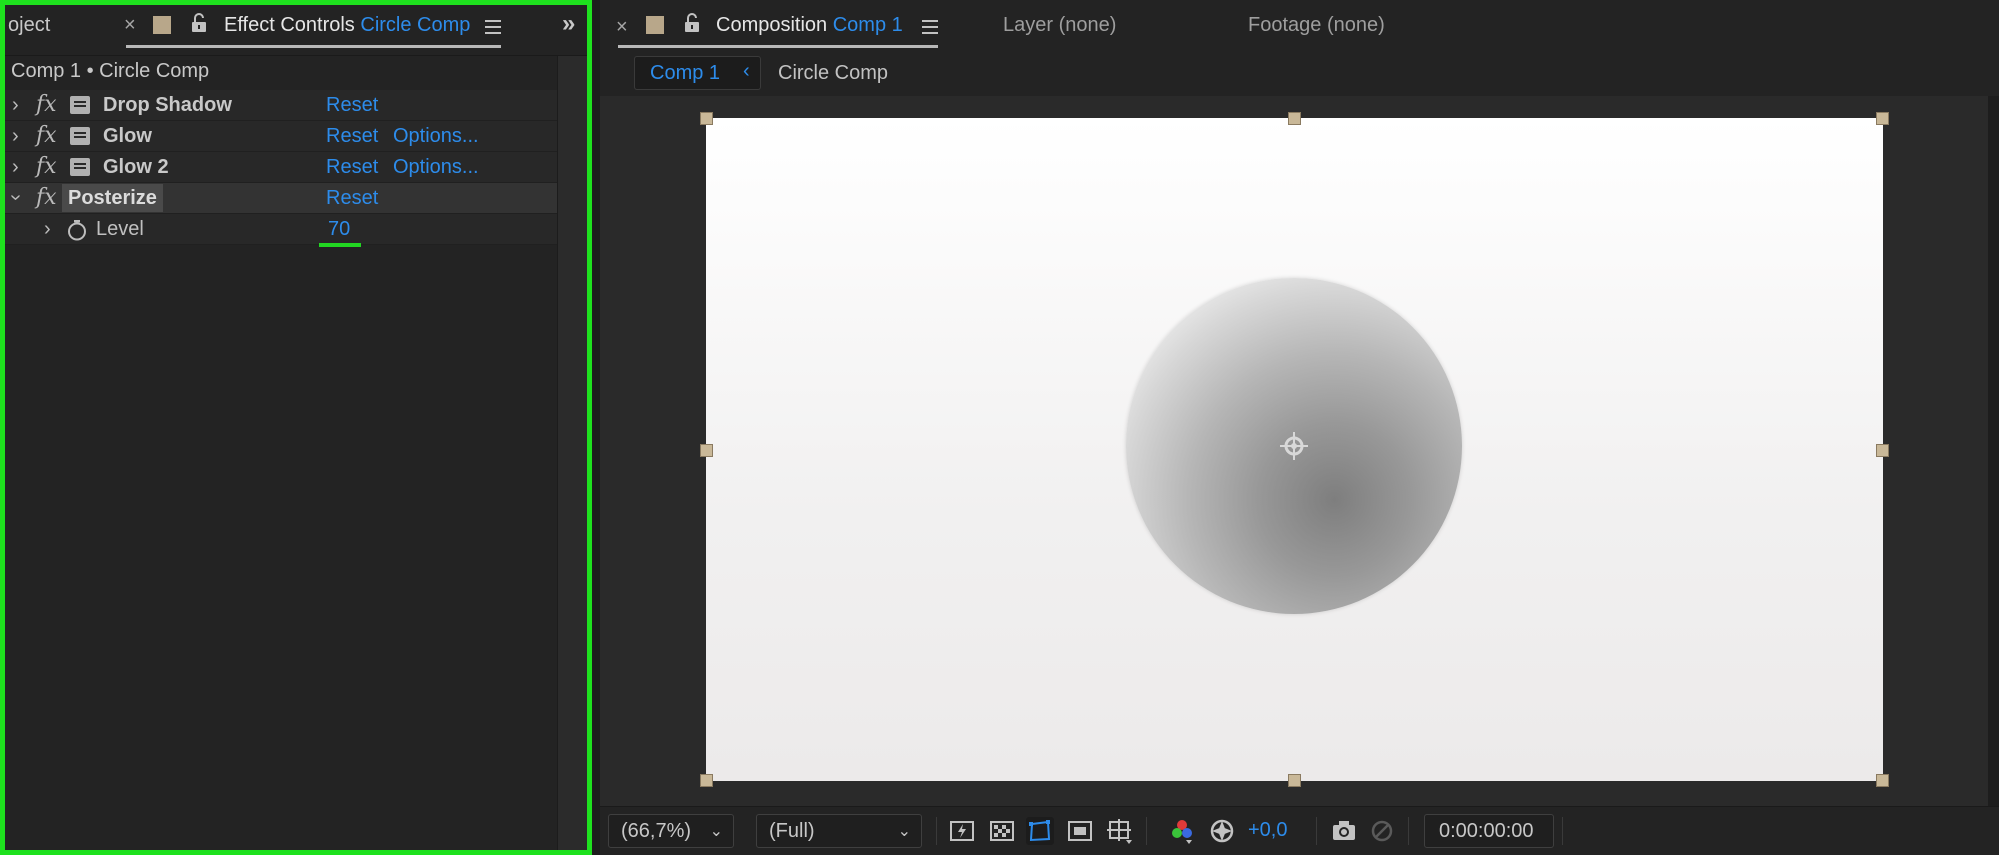 The width and height of the screenshot is (1999, 855). Describe the element at coordinates (746, 71) in the screenshot. I see `chevron-left-icon: ‹` at that location.